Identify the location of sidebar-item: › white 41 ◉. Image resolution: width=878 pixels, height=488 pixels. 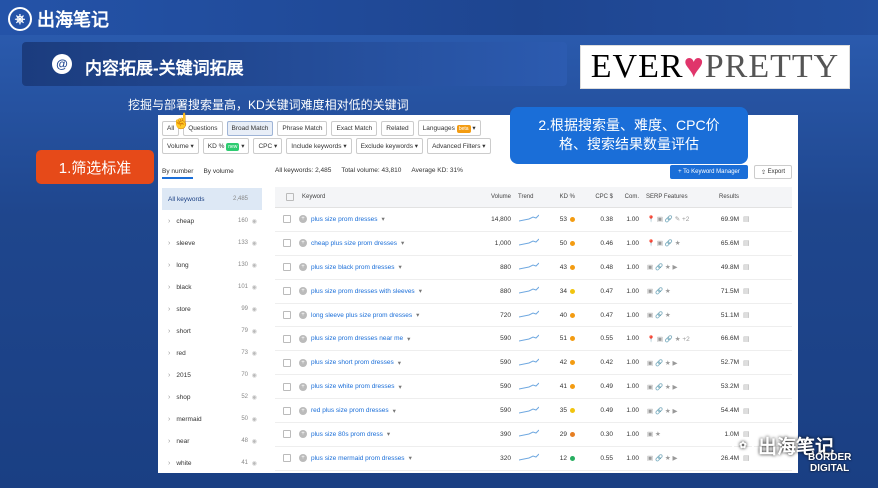
(212, 462).